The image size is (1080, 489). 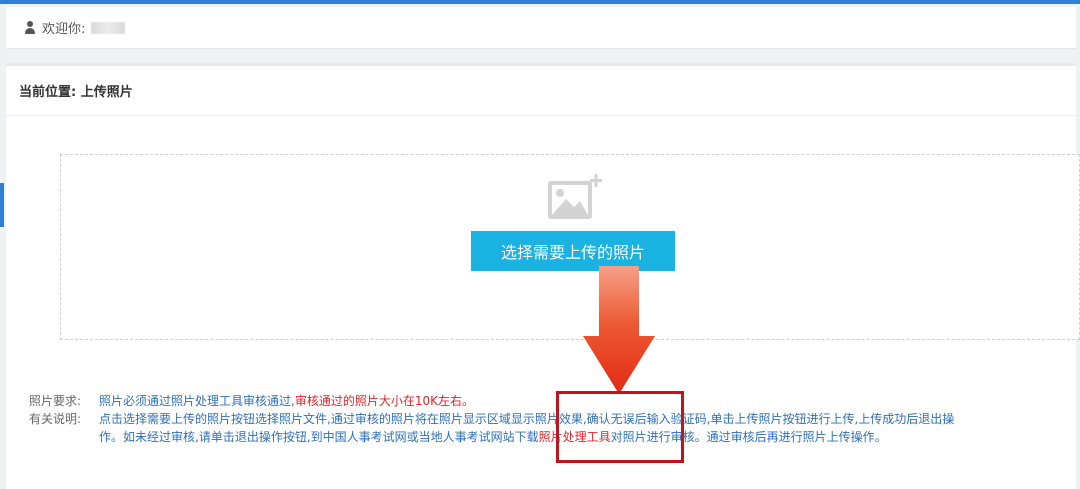 What do you see at coordinates (575, 196) in the screenshot?
I see `image-add-icon` at bounding box center [575, 196].